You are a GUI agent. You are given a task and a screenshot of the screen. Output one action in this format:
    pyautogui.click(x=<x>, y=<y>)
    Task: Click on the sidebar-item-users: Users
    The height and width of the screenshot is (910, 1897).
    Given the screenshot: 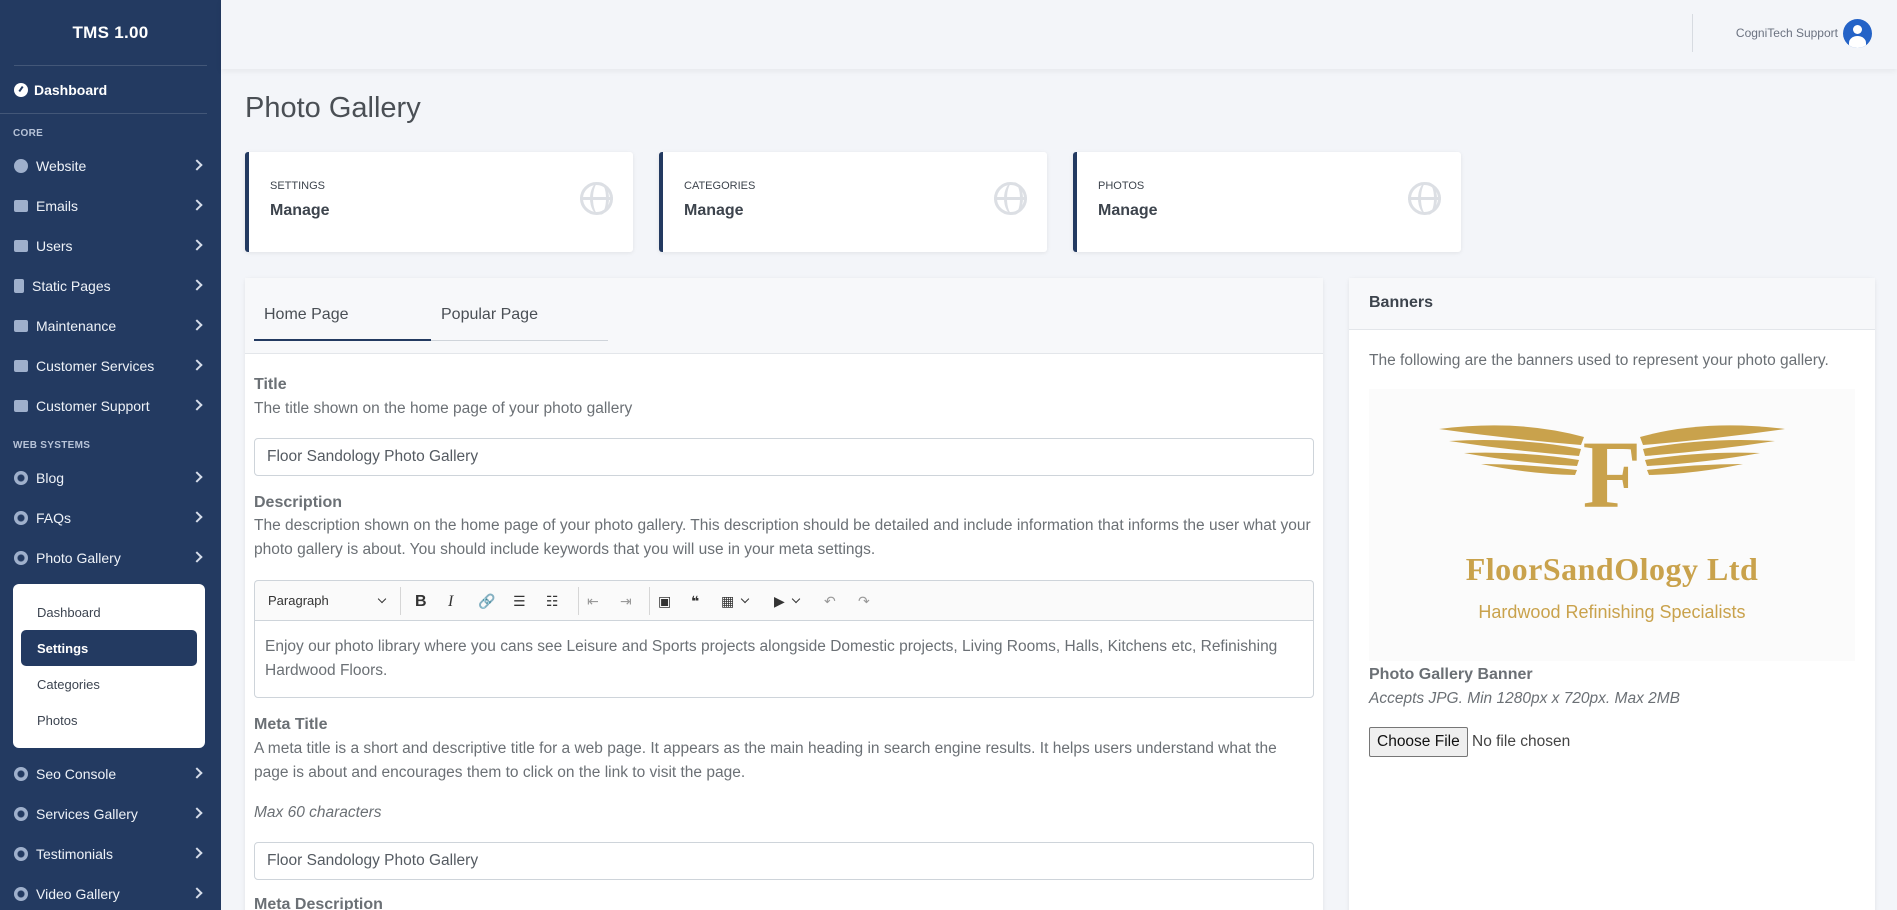 What is the action you would take?
    pyautogui.click(x=110, y=246)
    